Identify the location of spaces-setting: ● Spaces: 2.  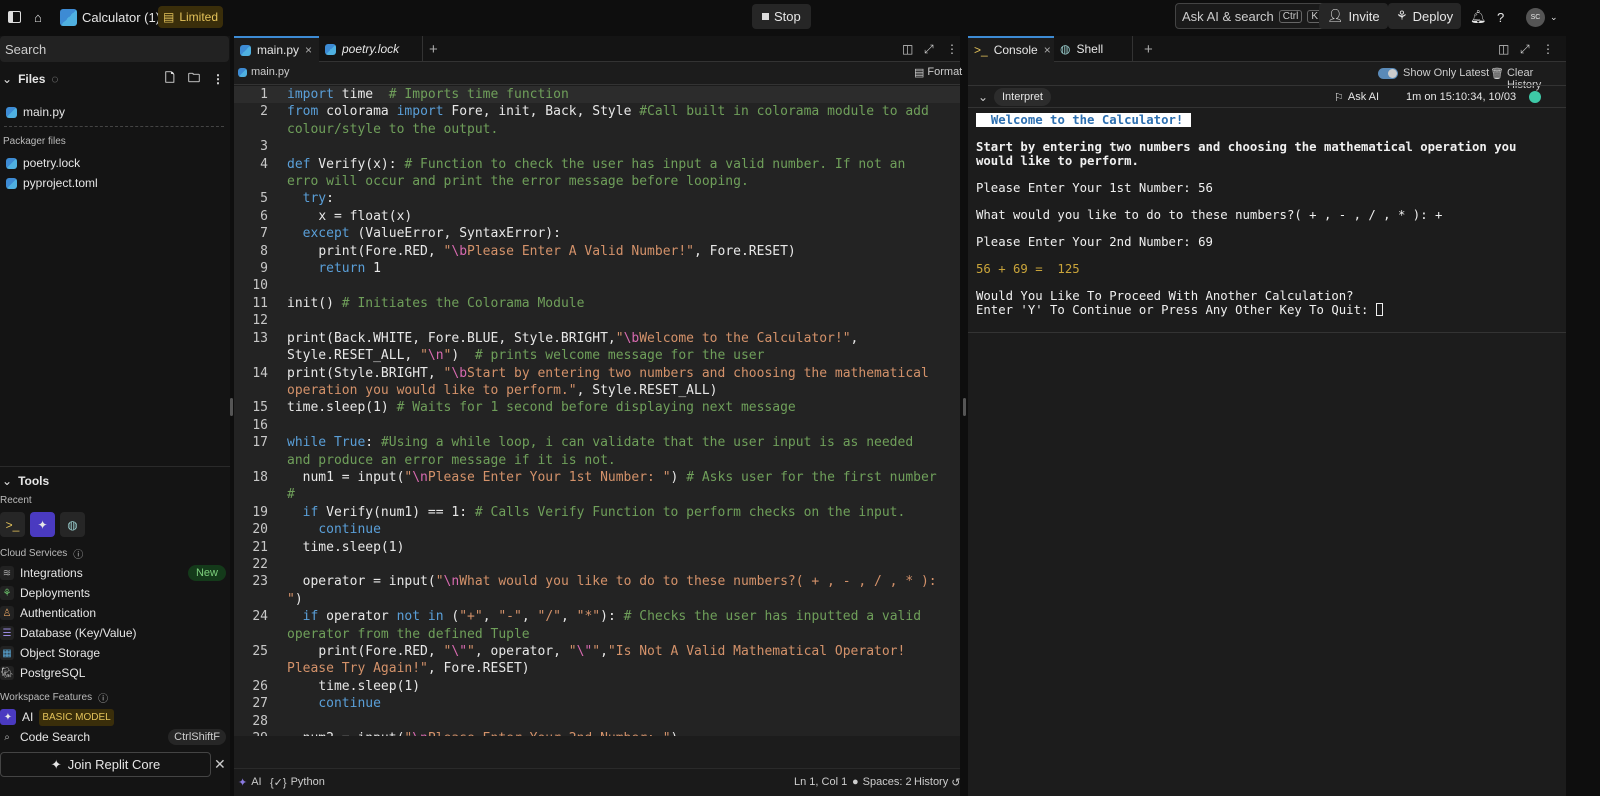
(882, 782).